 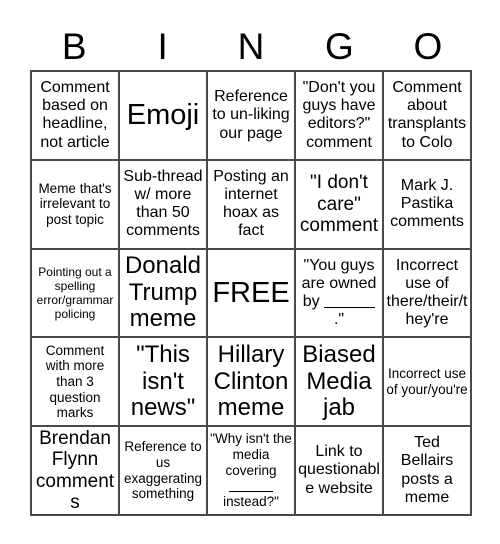 I want to click on bingo-cell: Link to questionable website, so click(x=340, y=471).